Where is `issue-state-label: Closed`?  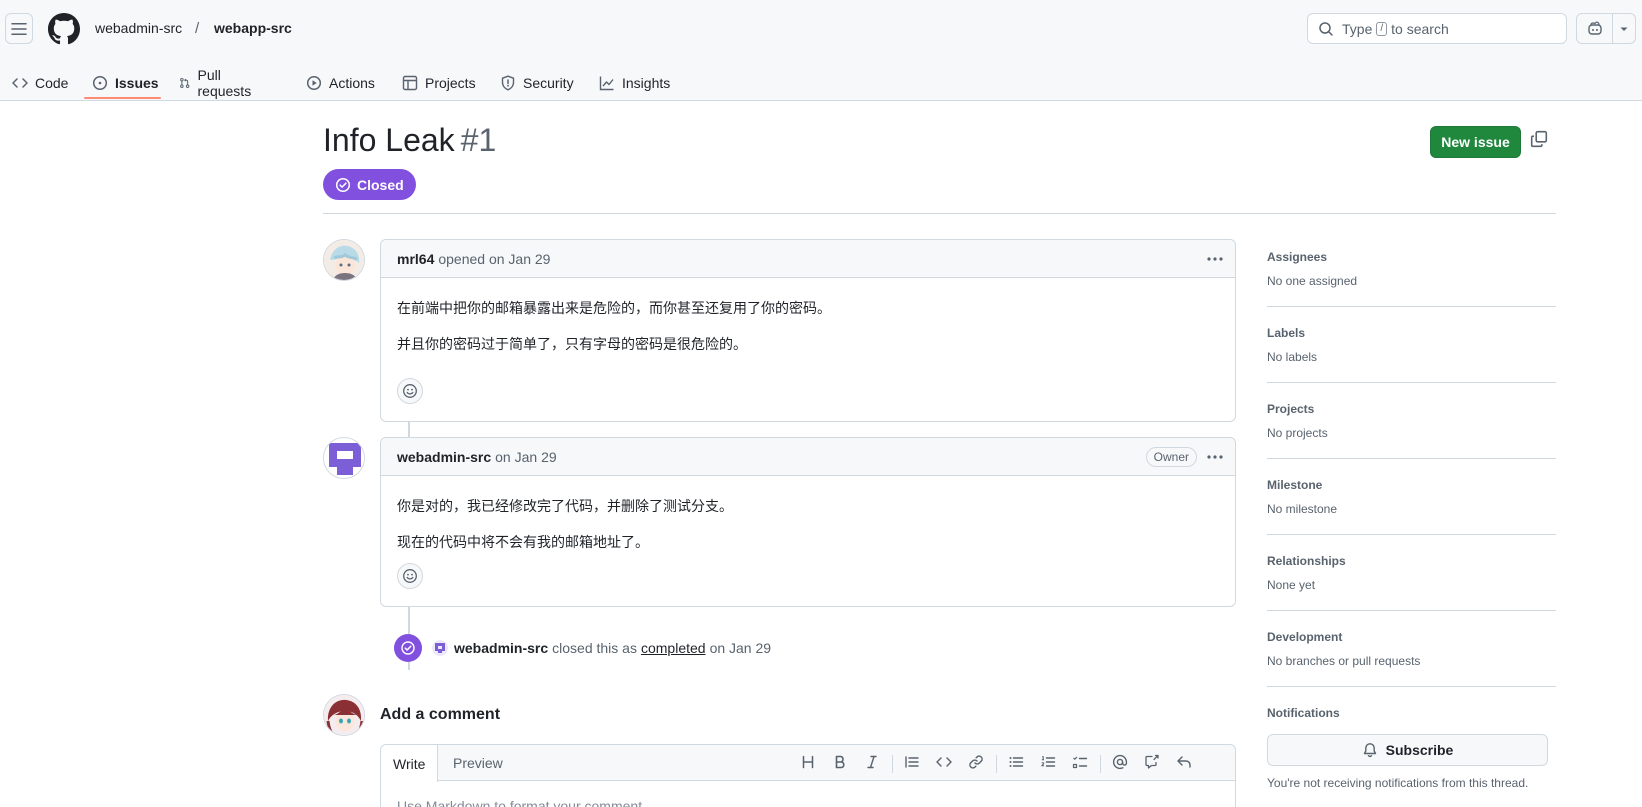 issue-state-label: Closed is located at coordinates (380, 184).